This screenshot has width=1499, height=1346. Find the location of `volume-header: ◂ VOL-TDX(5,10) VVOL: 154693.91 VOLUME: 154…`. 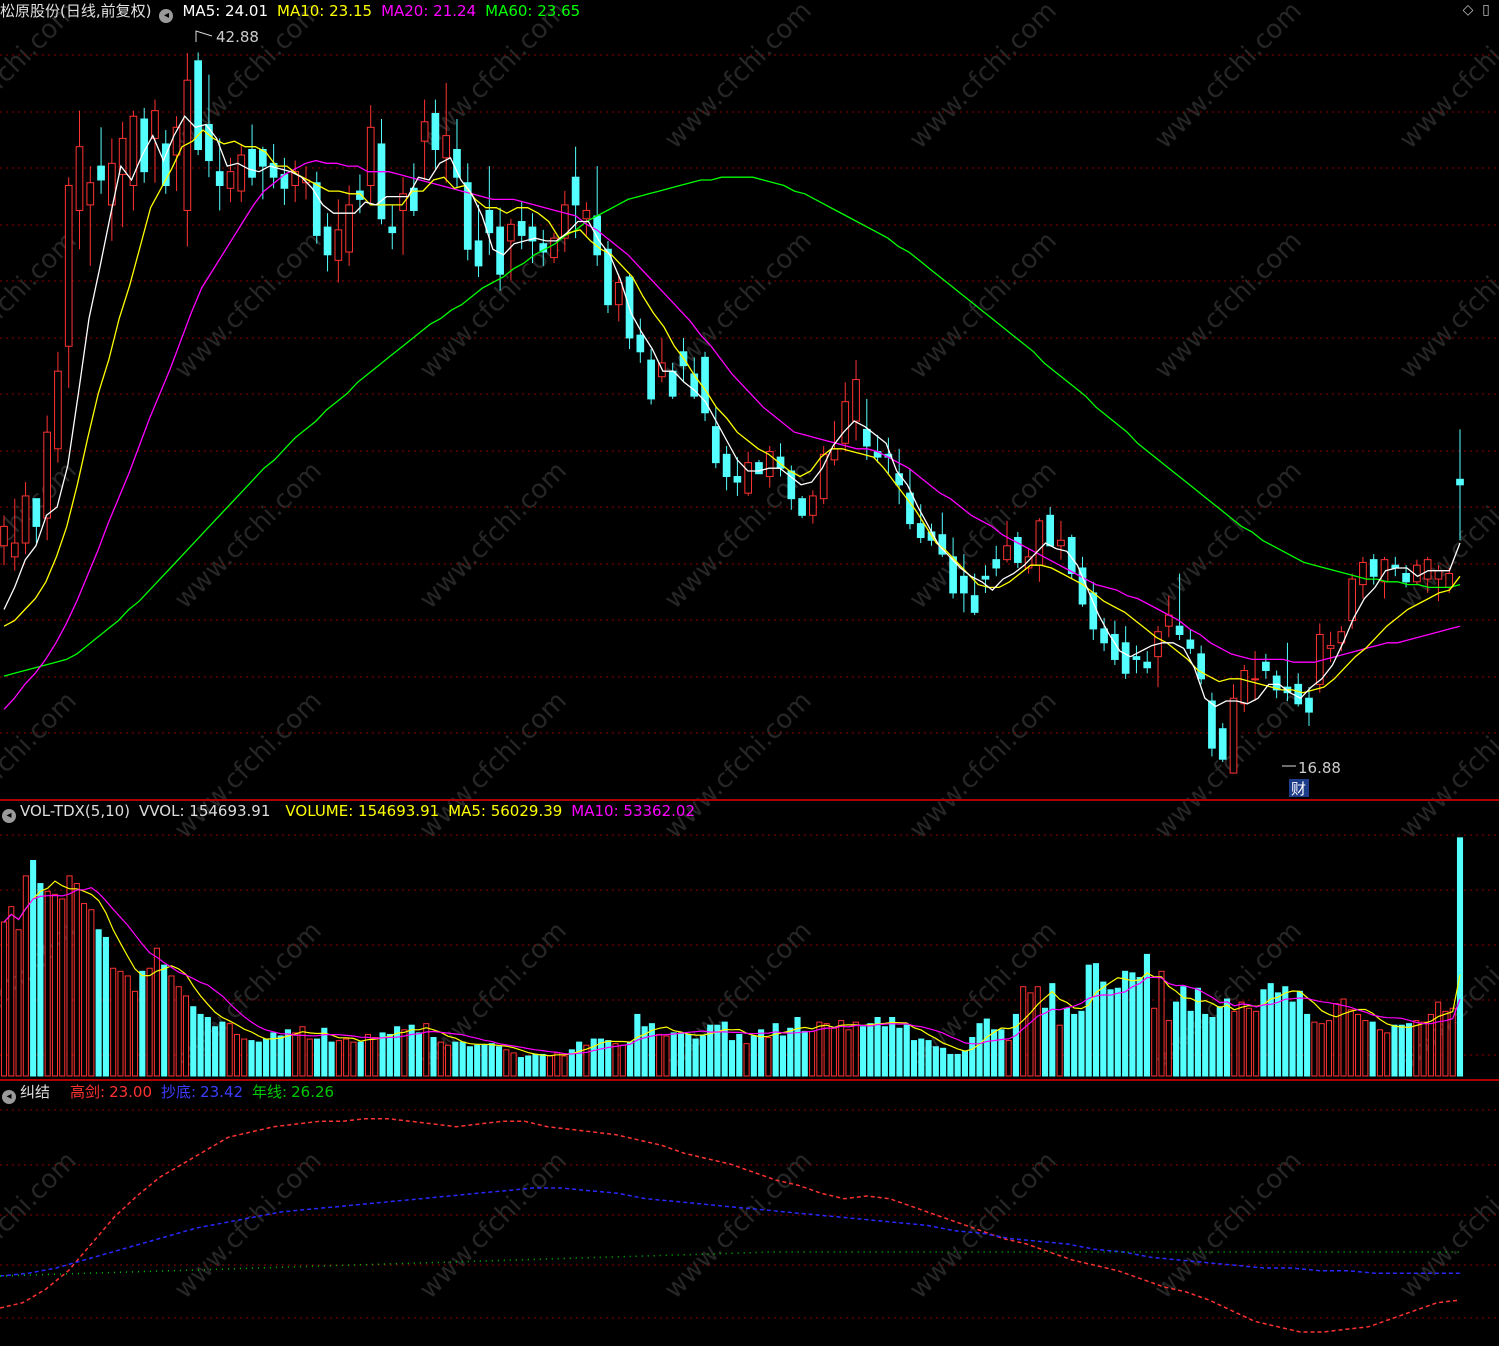

volume-header: ◂ VOL-TDX(5,10) VVOL: 154693.91 VOLUME: 154… is located at coordinates (352, 811).